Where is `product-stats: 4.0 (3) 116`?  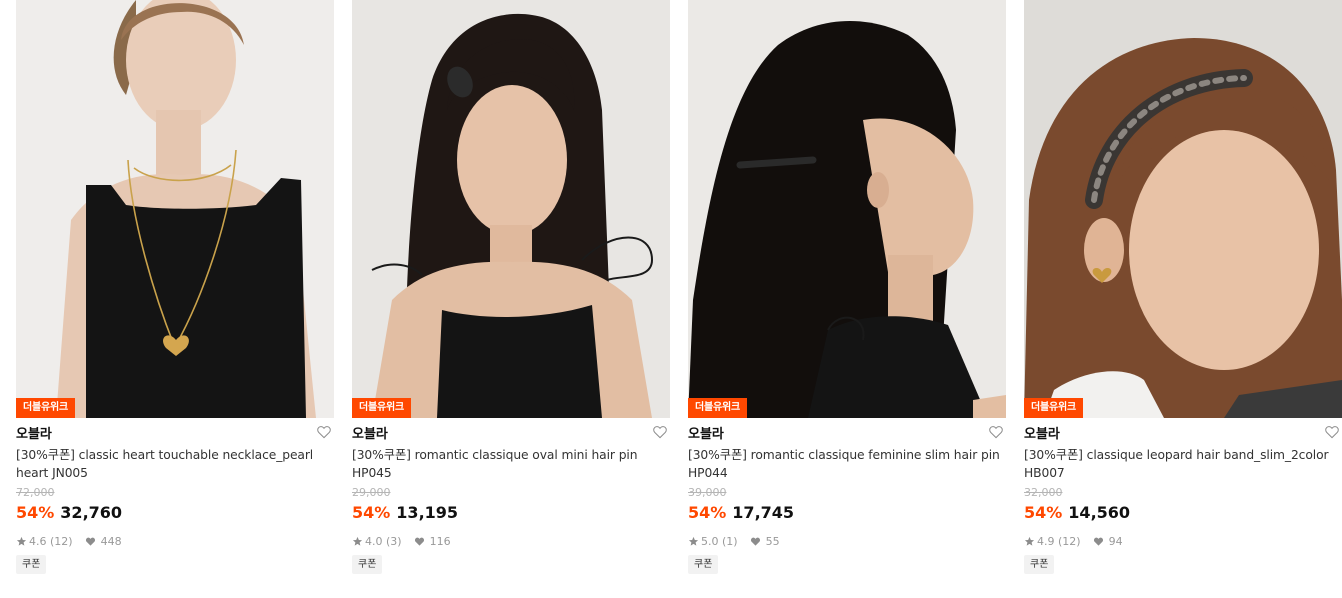
product-stats: 4.0 (3) 116 is located at coordinates (511, 541).